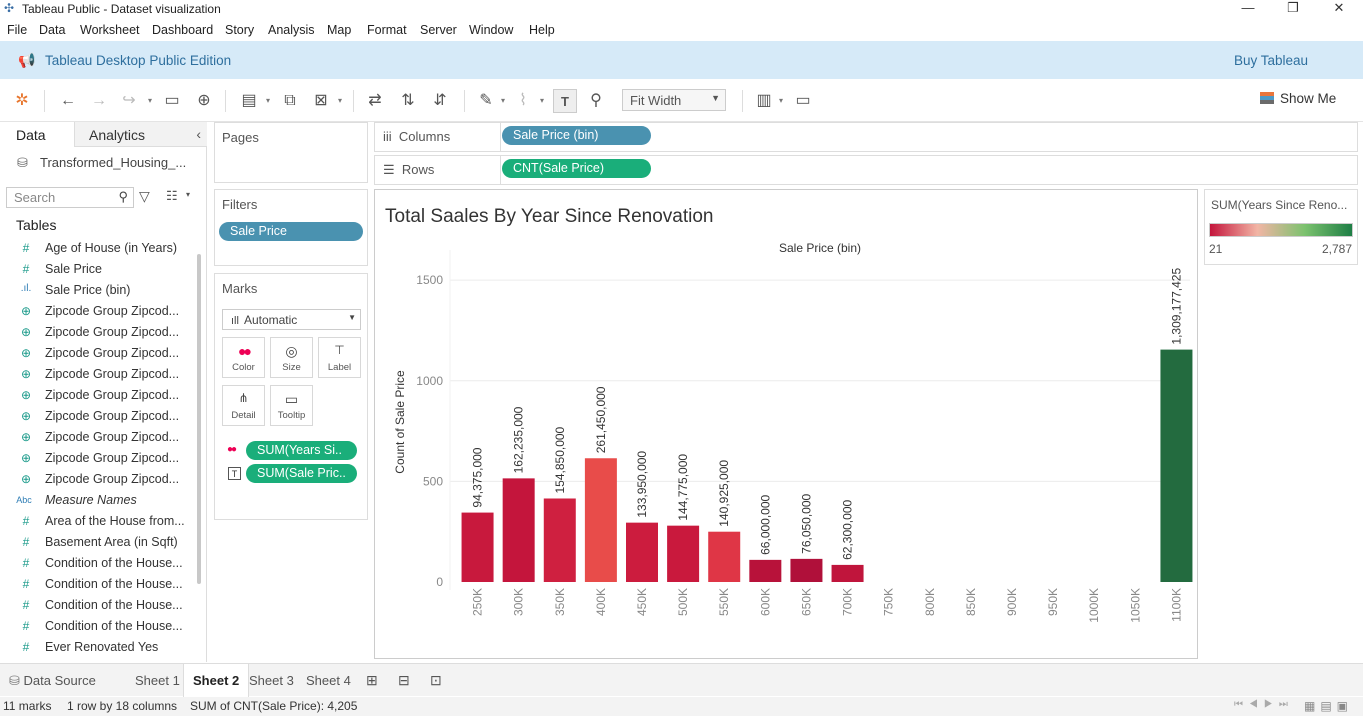 This screenshot has height=716, width=1363. Describe the element at coordinates (52, 680) in the screenshot. I see `data-source-tab: ⛁ Data Source` at that location.